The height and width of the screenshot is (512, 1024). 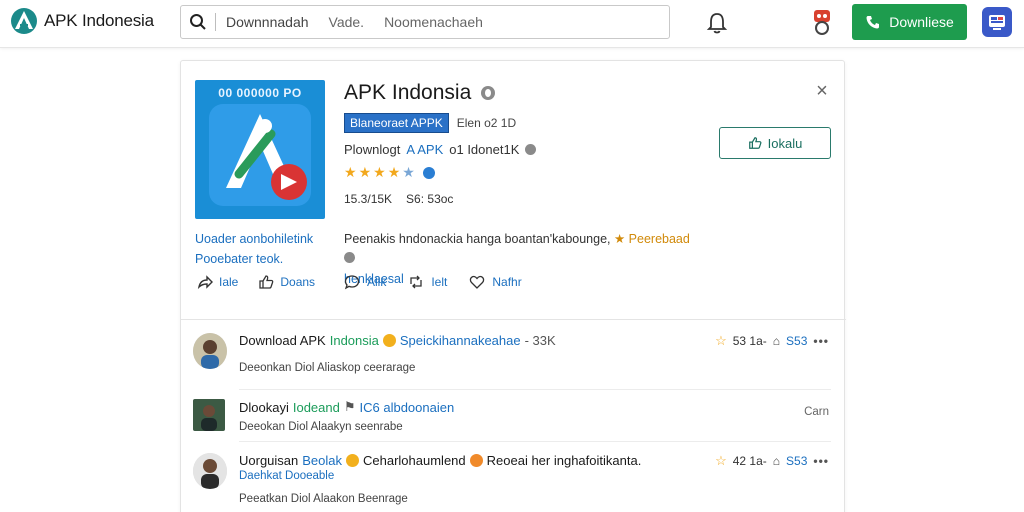 I want to click on bell-icon, so click(x=717, y=23).